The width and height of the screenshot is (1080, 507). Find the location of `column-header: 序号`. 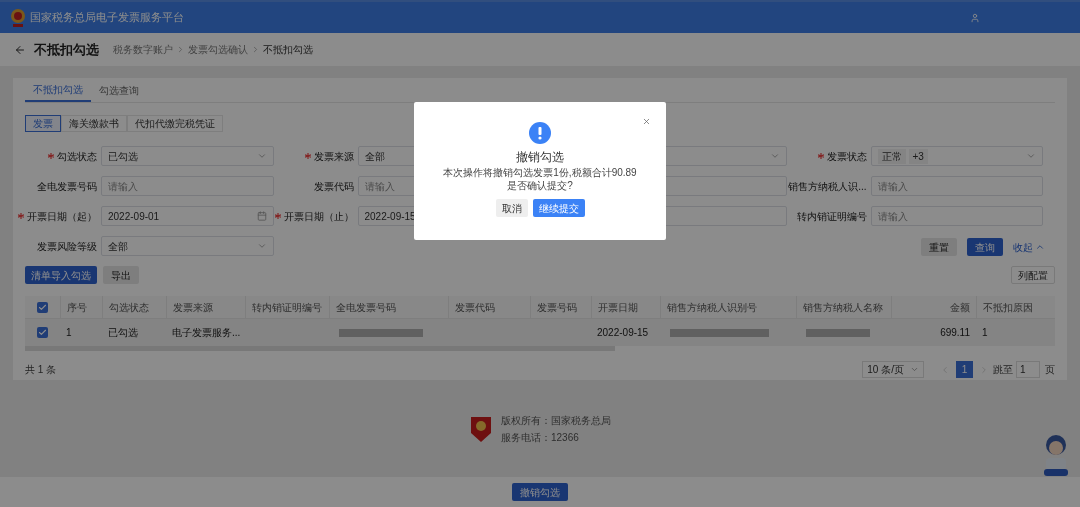

column-header: 序号 is located at coordinates (81, 307).